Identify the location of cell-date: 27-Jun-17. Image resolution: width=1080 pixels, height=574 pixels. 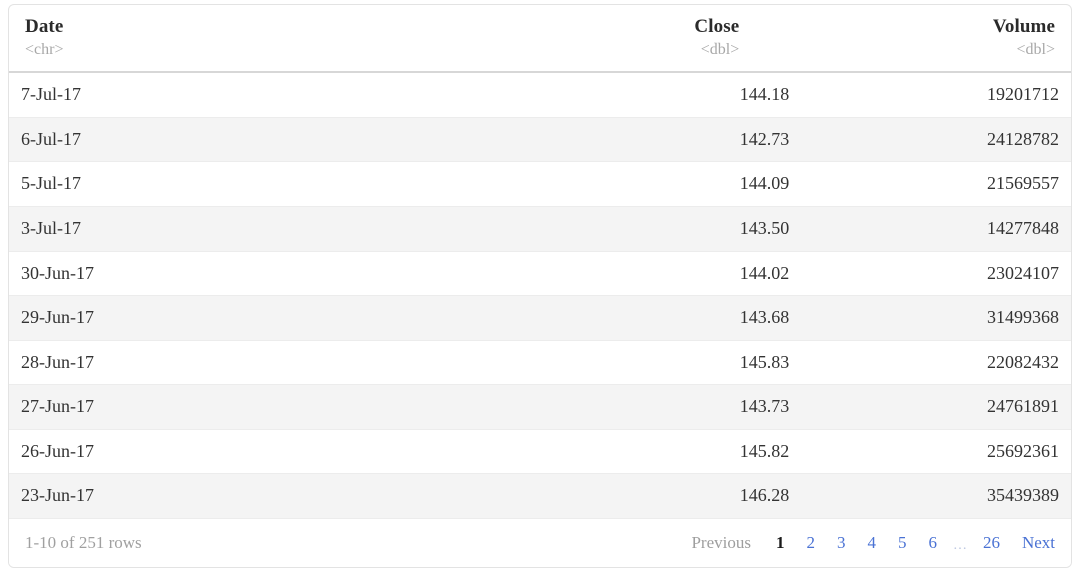
(256, 407).